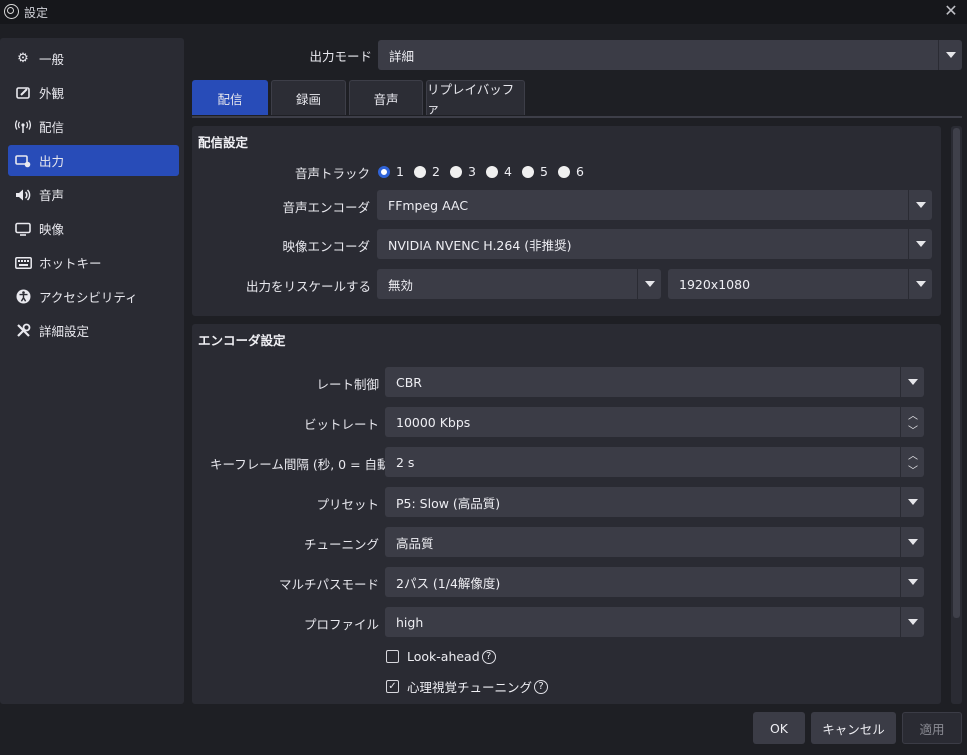 This screenshot has height=755, width=967. What do you see at coordinates (93, 330) in the screenshot?
I see `sidebar-item-advanced: 詳細設定` at bounding box center [93, 330].